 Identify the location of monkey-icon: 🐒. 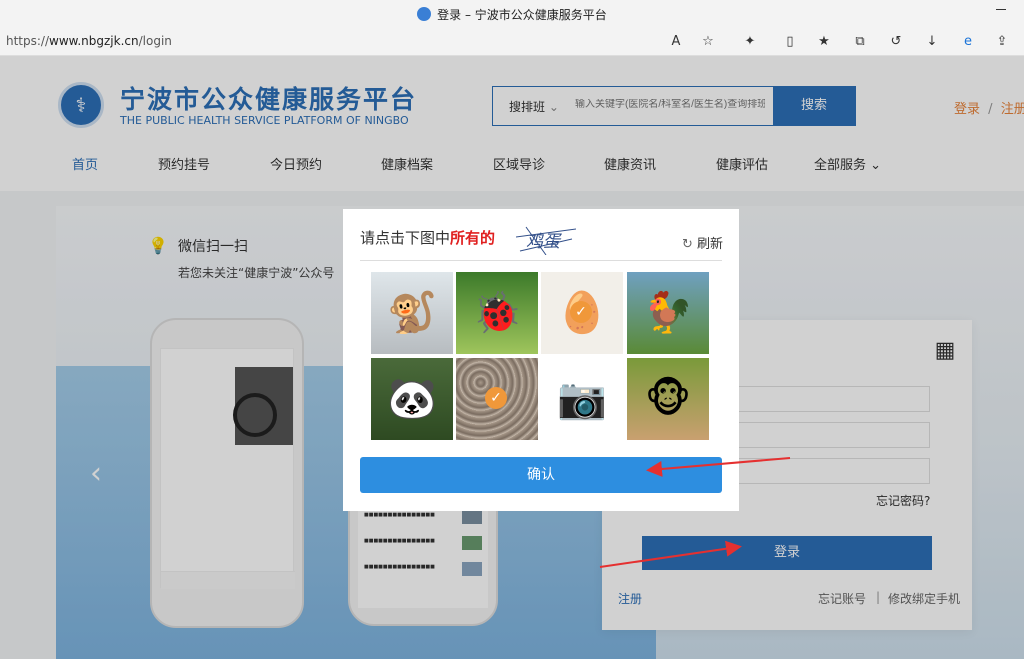
(412, 313).